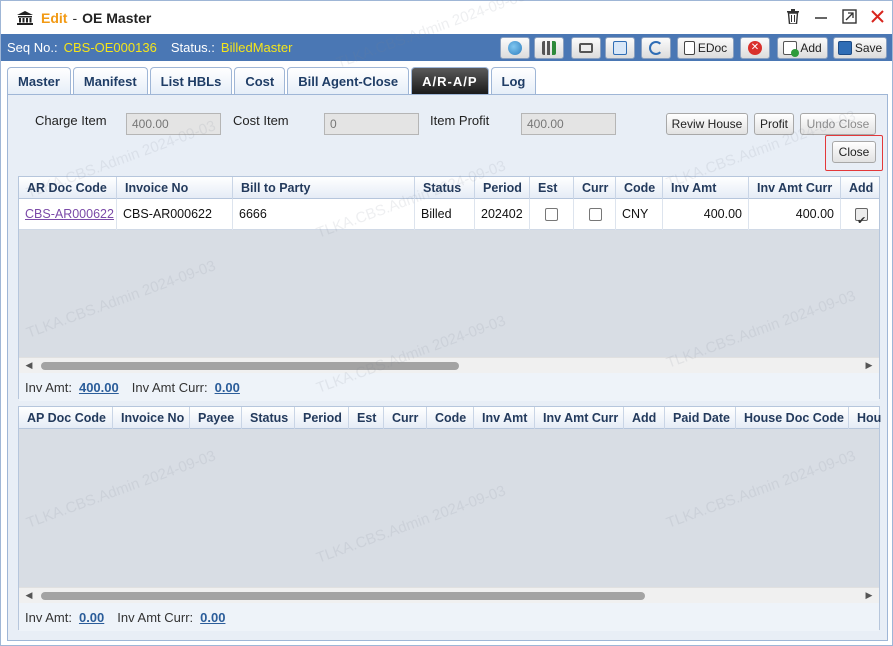  What do you see at coordinates (261, 120) in the screenshot?
I see `cost-item-label: Cost Item` at bounding box center [261, 120].